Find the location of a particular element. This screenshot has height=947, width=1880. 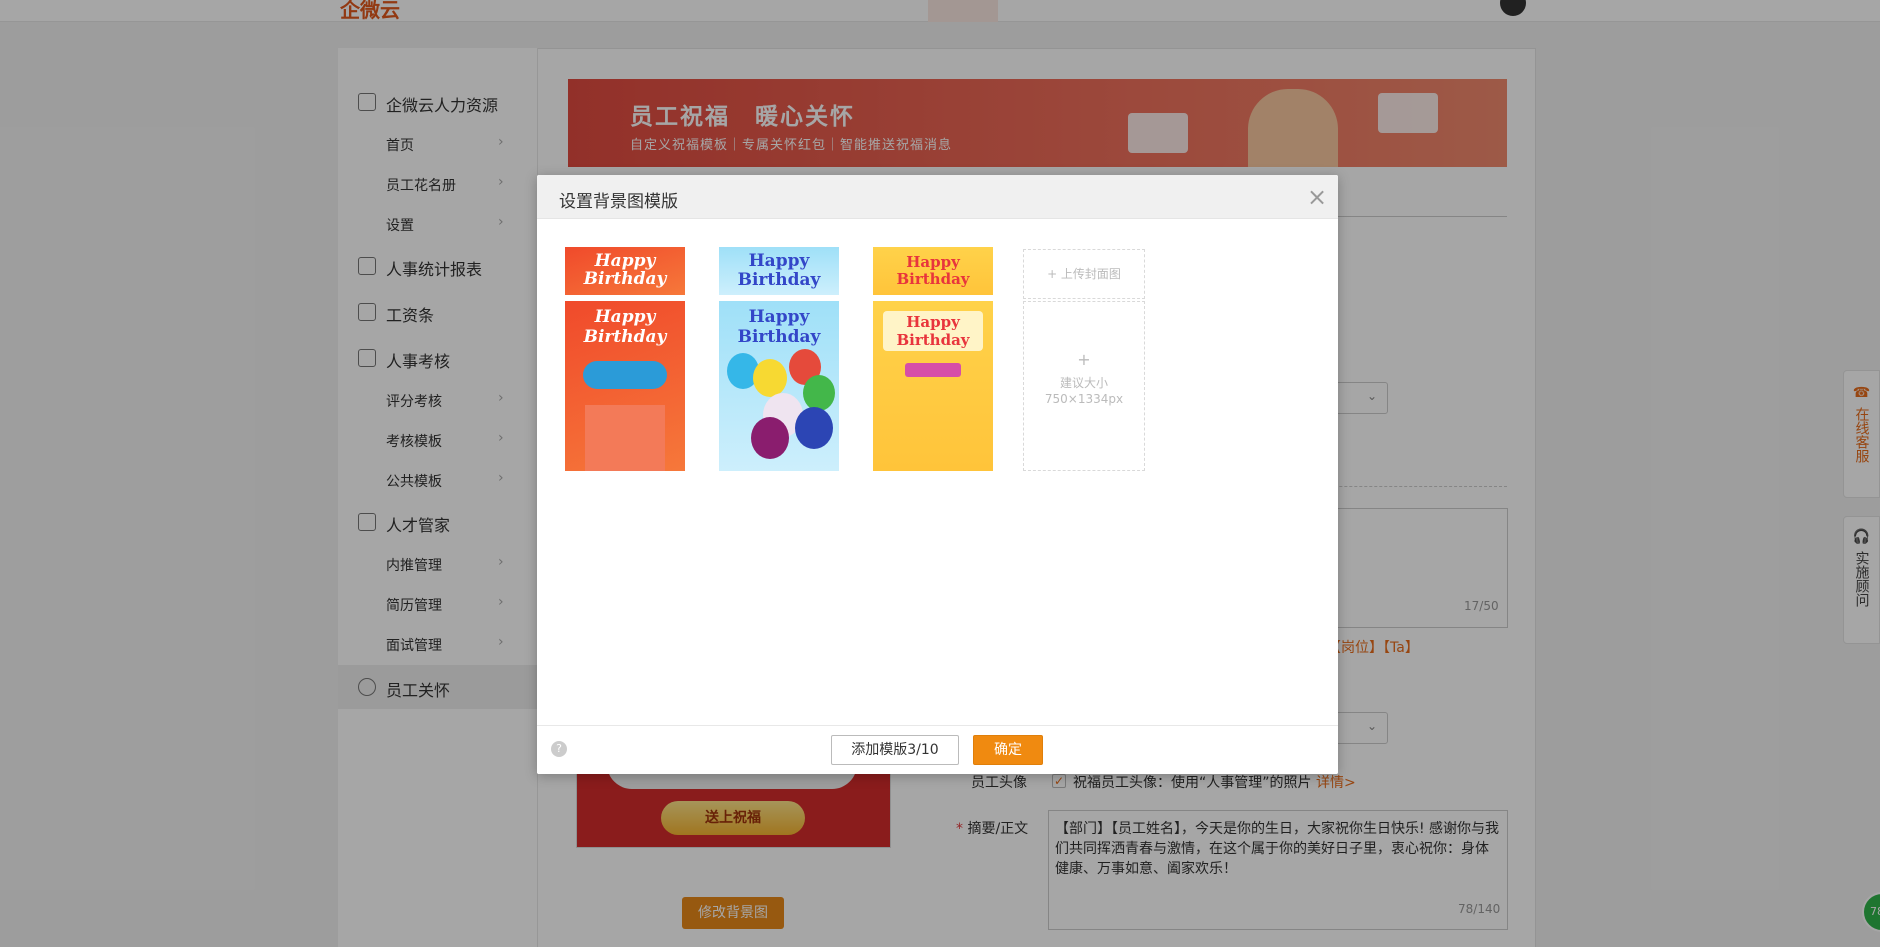

template-gift-box is located at coordinates (625, 438).